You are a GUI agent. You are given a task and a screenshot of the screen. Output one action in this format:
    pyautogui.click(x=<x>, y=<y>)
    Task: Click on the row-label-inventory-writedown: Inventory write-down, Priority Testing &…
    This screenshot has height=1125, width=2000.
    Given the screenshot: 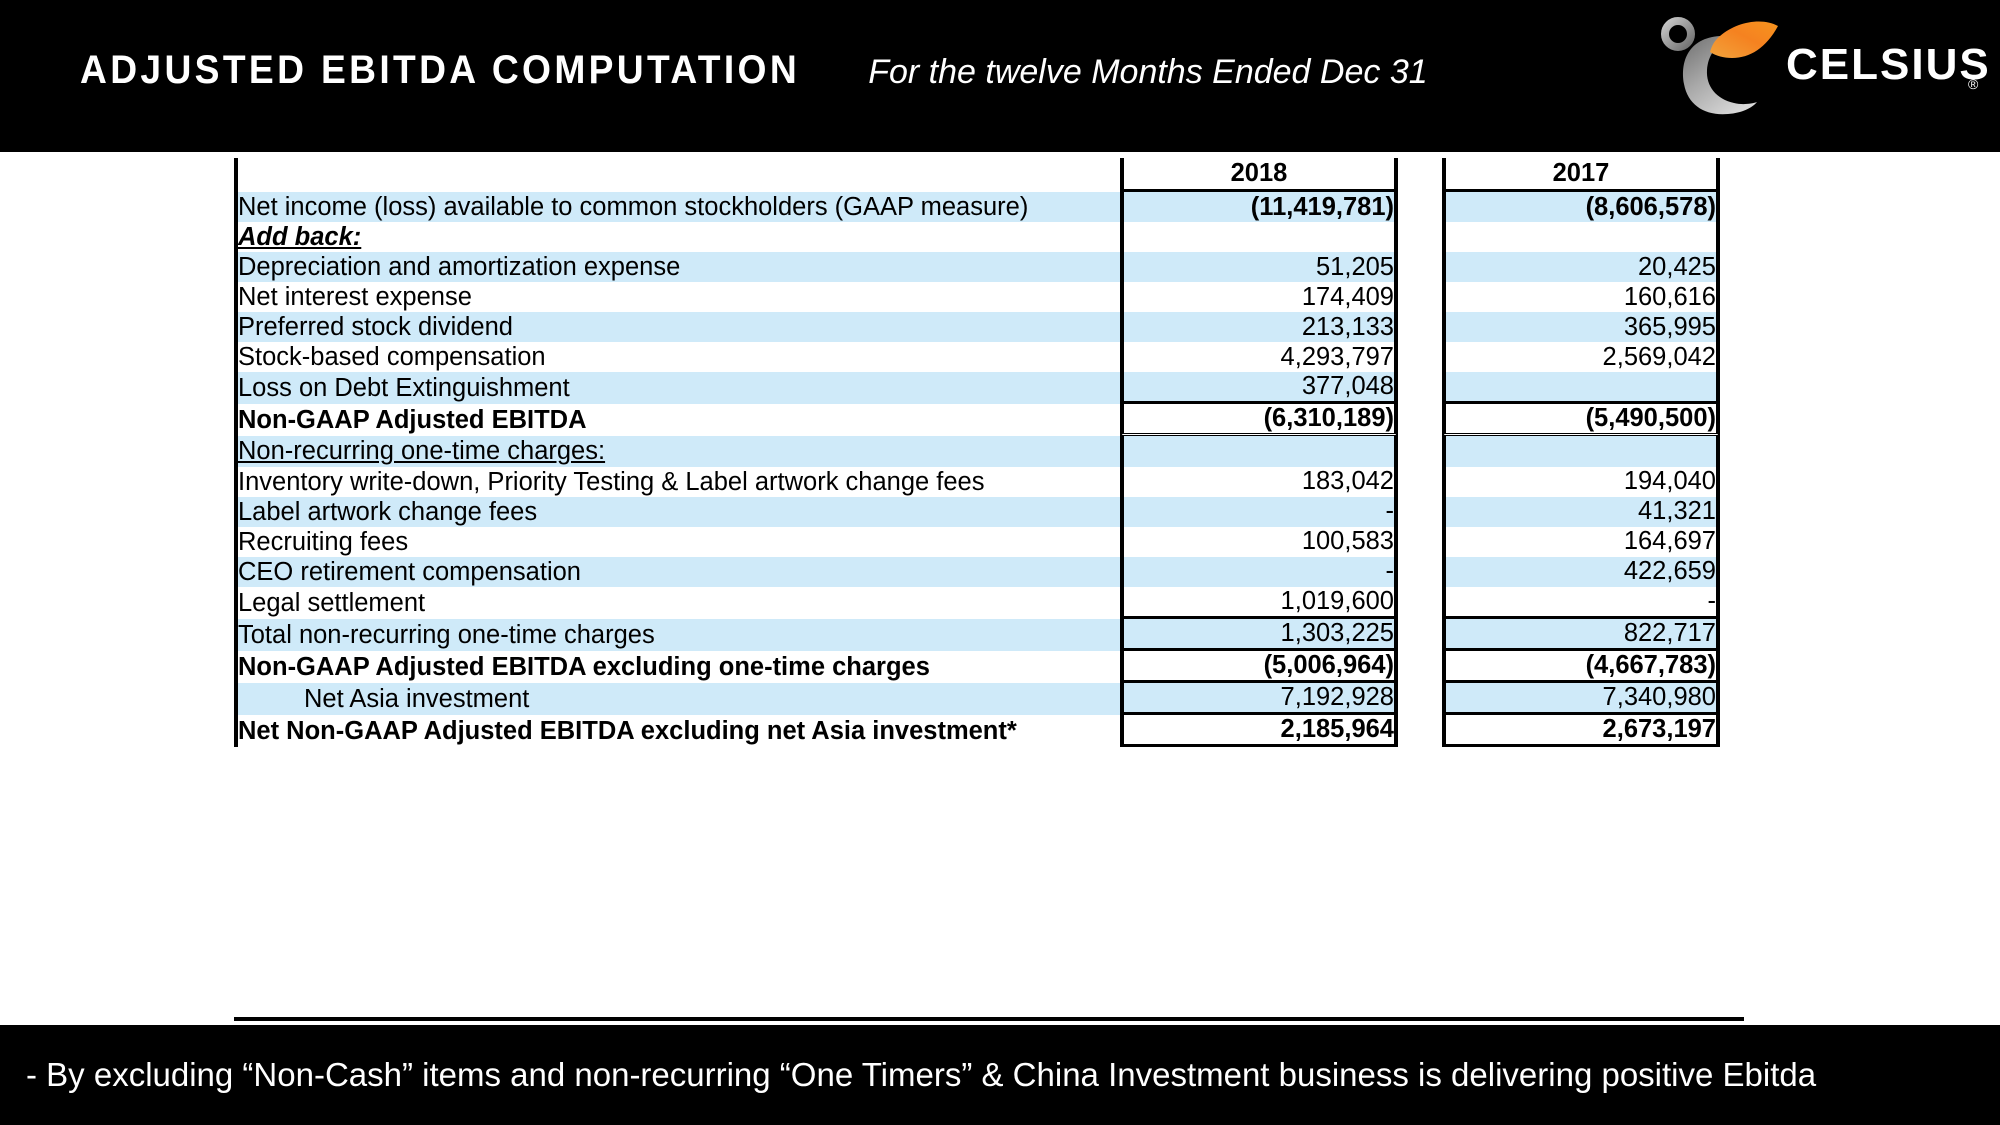 What is the action you would take?
    pyautogui.click(x=677, y=481)
    